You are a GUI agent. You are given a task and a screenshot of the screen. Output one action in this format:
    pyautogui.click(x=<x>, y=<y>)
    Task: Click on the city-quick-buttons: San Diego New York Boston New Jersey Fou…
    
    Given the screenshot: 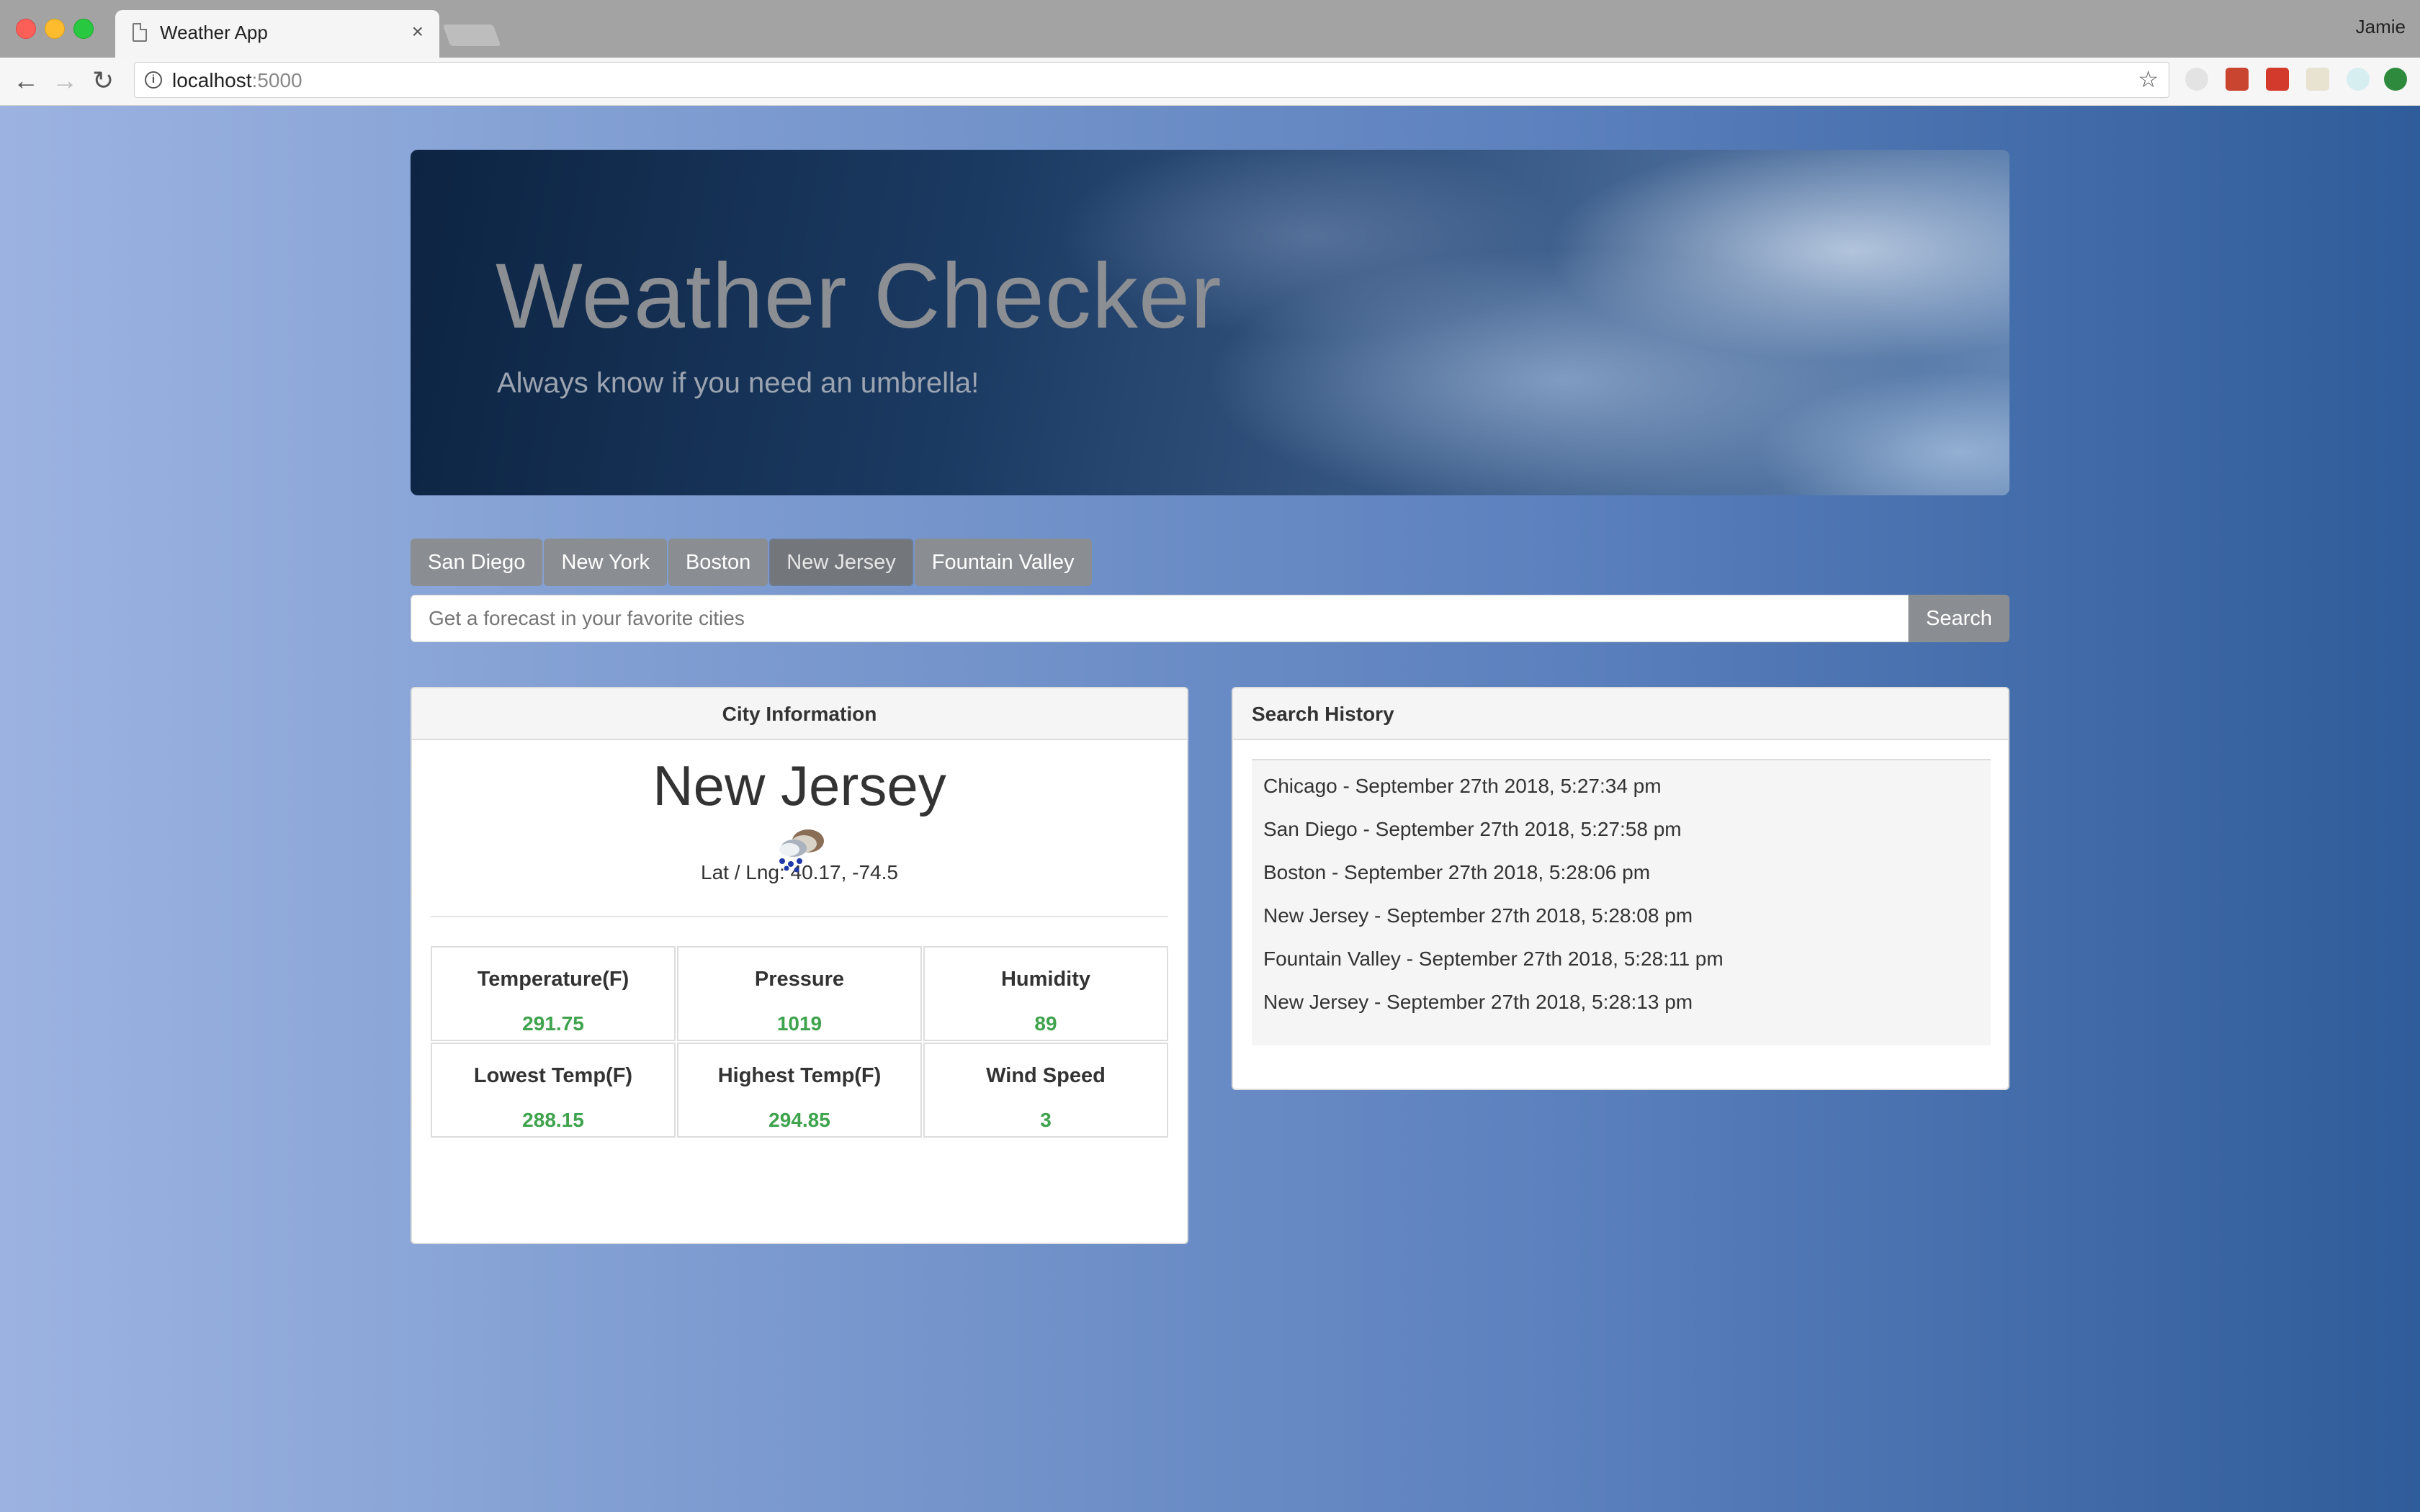 What is the action you would take?
    pyautogui.click(x=752, y=562)
    